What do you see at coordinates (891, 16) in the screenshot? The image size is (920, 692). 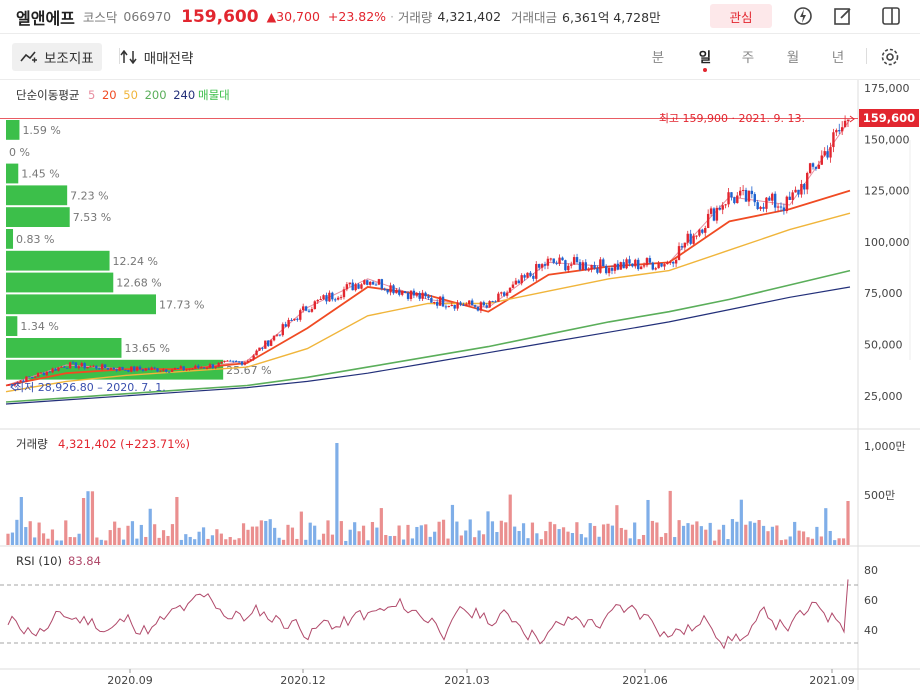 I see `panel-toggle-icon` at bounding box center [891, 16].